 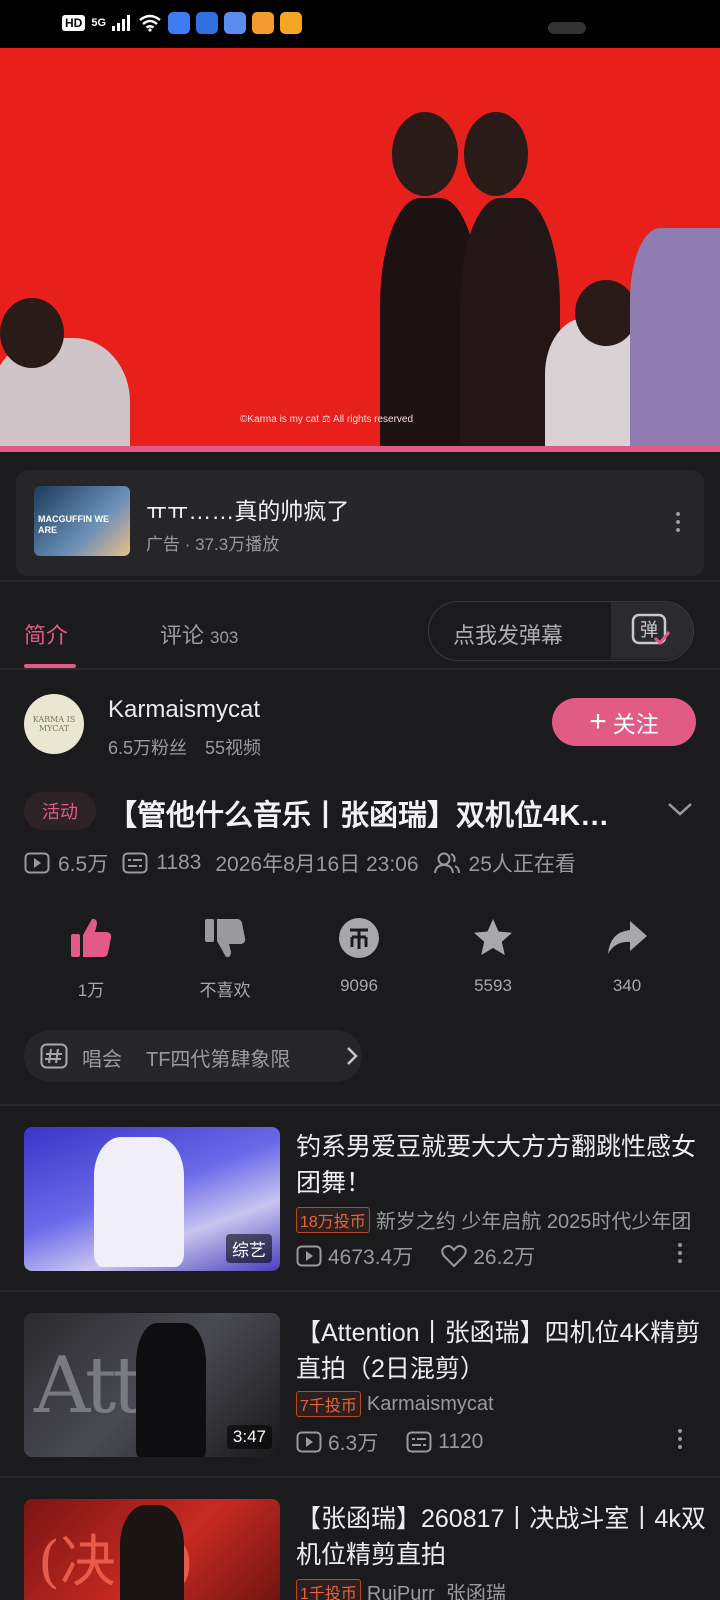 What do you see at coordinates (54, 724) in the screenshot?
I see `avatar: KARMA IS MYCAT` at bounding box center [54, 724].